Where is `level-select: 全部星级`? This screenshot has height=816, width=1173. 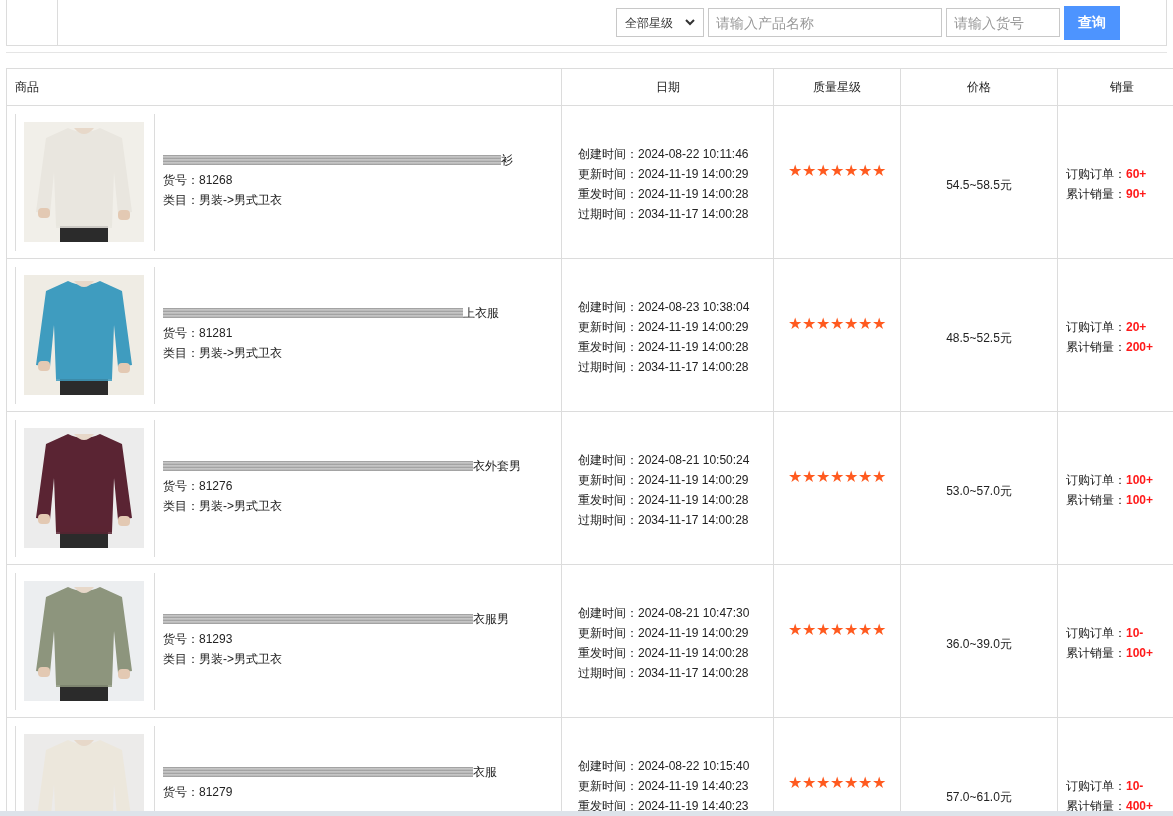
level-select: 全部星级 is located at coordinates (660, 22).